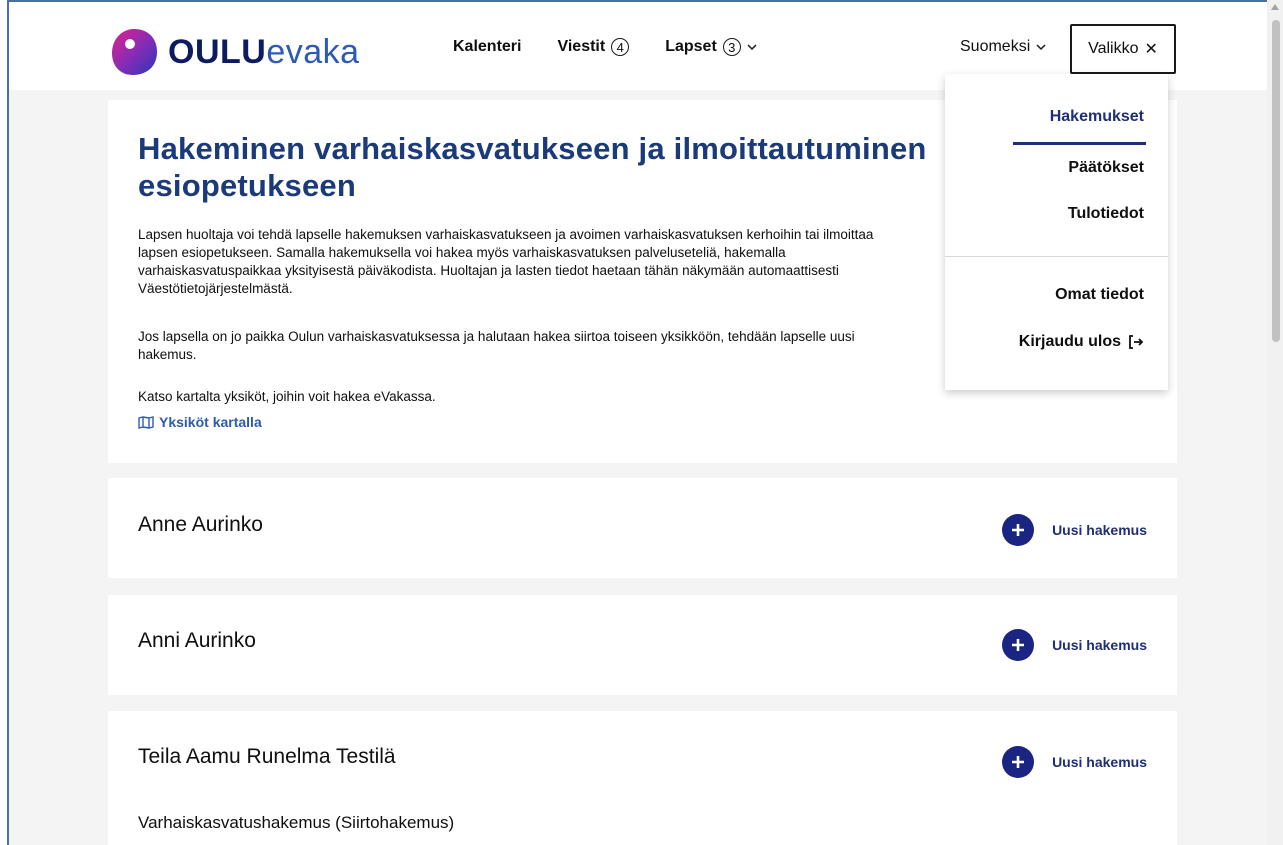 The image size is (1283, 845). What do you see at coordinates (1099, 295) in the screenshot?
I see `menu-item-personal-info: Omat tiedot` at bounding box center [1099, 295].